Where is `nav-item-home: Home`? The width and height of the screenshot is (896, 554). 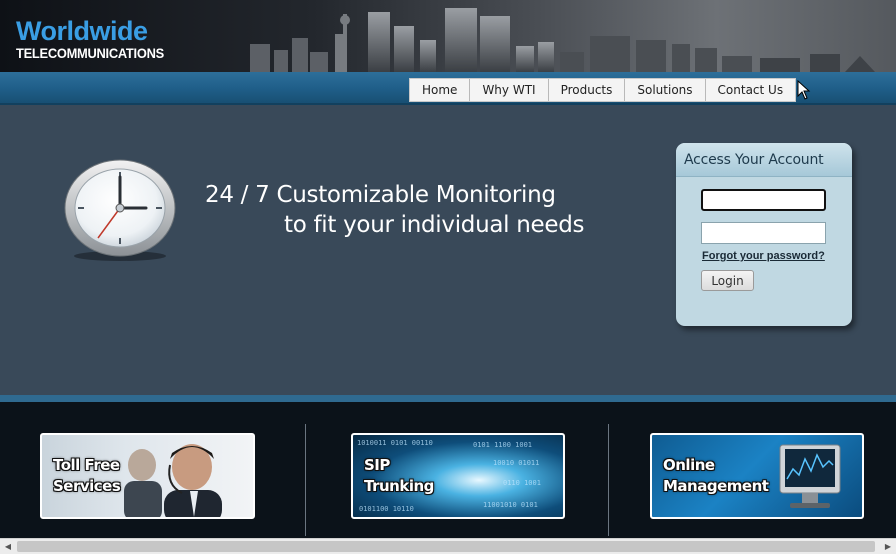 nav-item-home: Home is located at coordinates (440, 90).